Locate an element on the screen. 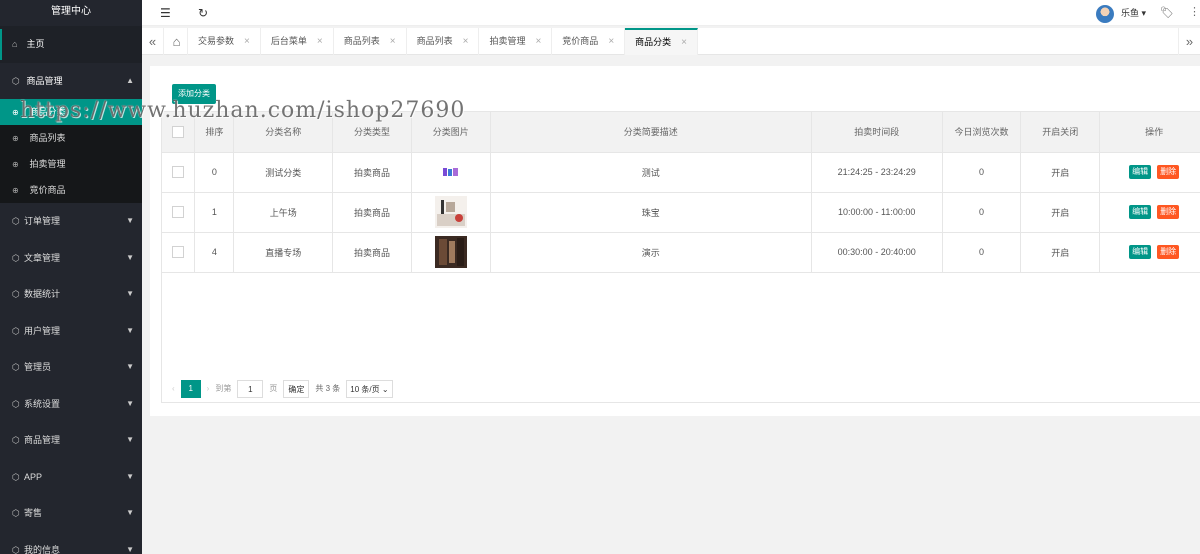  sidebar-subitem-label: 商品分类 is located at coordinates (47, 112).